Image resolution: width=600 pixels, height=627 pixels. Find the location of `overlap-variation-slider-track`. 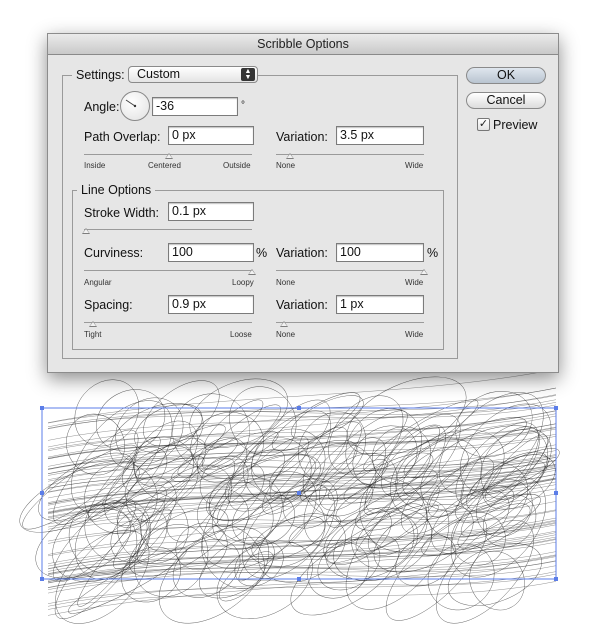

overlap-variation-slider-track is located at coordinates (350, 154).